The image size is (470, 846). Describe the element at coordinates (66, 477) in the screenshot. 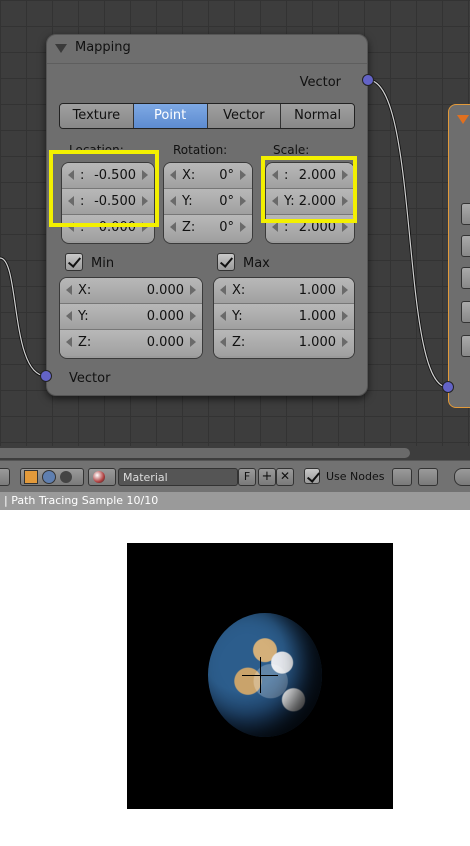

I see `brush-icon` at that location.